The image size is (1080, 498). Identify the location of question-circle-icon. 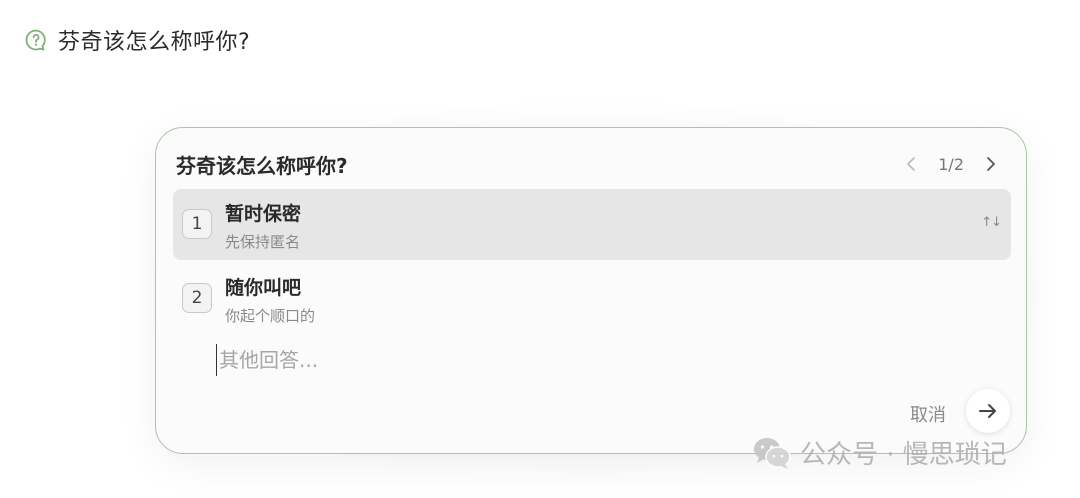
(36, 40).